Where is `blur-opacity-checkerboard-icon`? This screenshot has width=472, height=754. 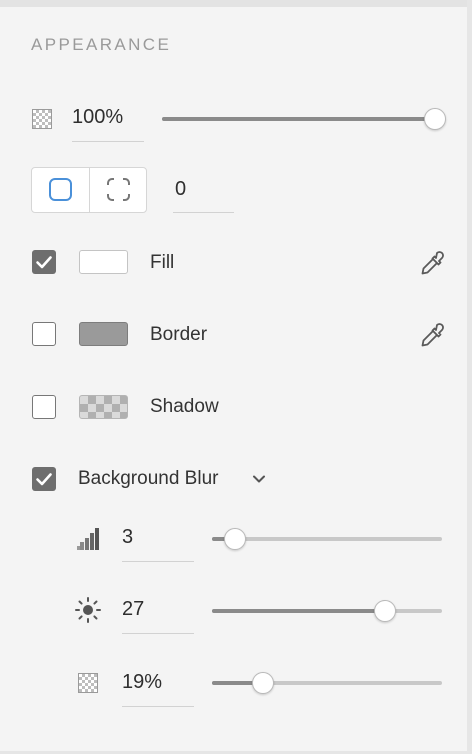
blur-opacity-checkerboard-icon is located at coordinates (88, 683).